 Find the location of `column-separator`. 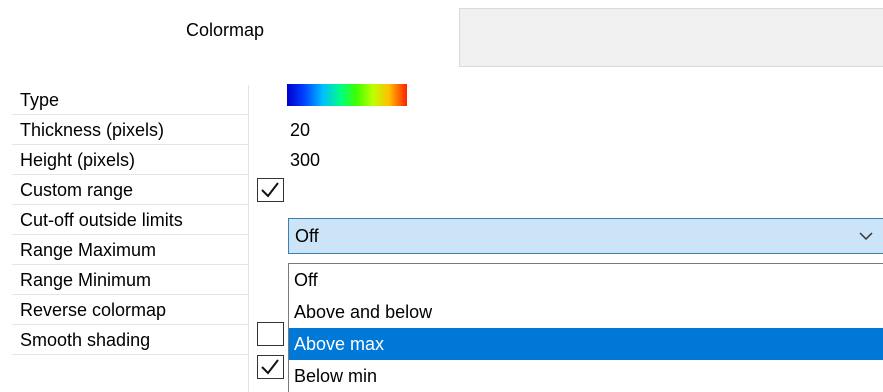

column-separator is located at coordinates (248, 238).